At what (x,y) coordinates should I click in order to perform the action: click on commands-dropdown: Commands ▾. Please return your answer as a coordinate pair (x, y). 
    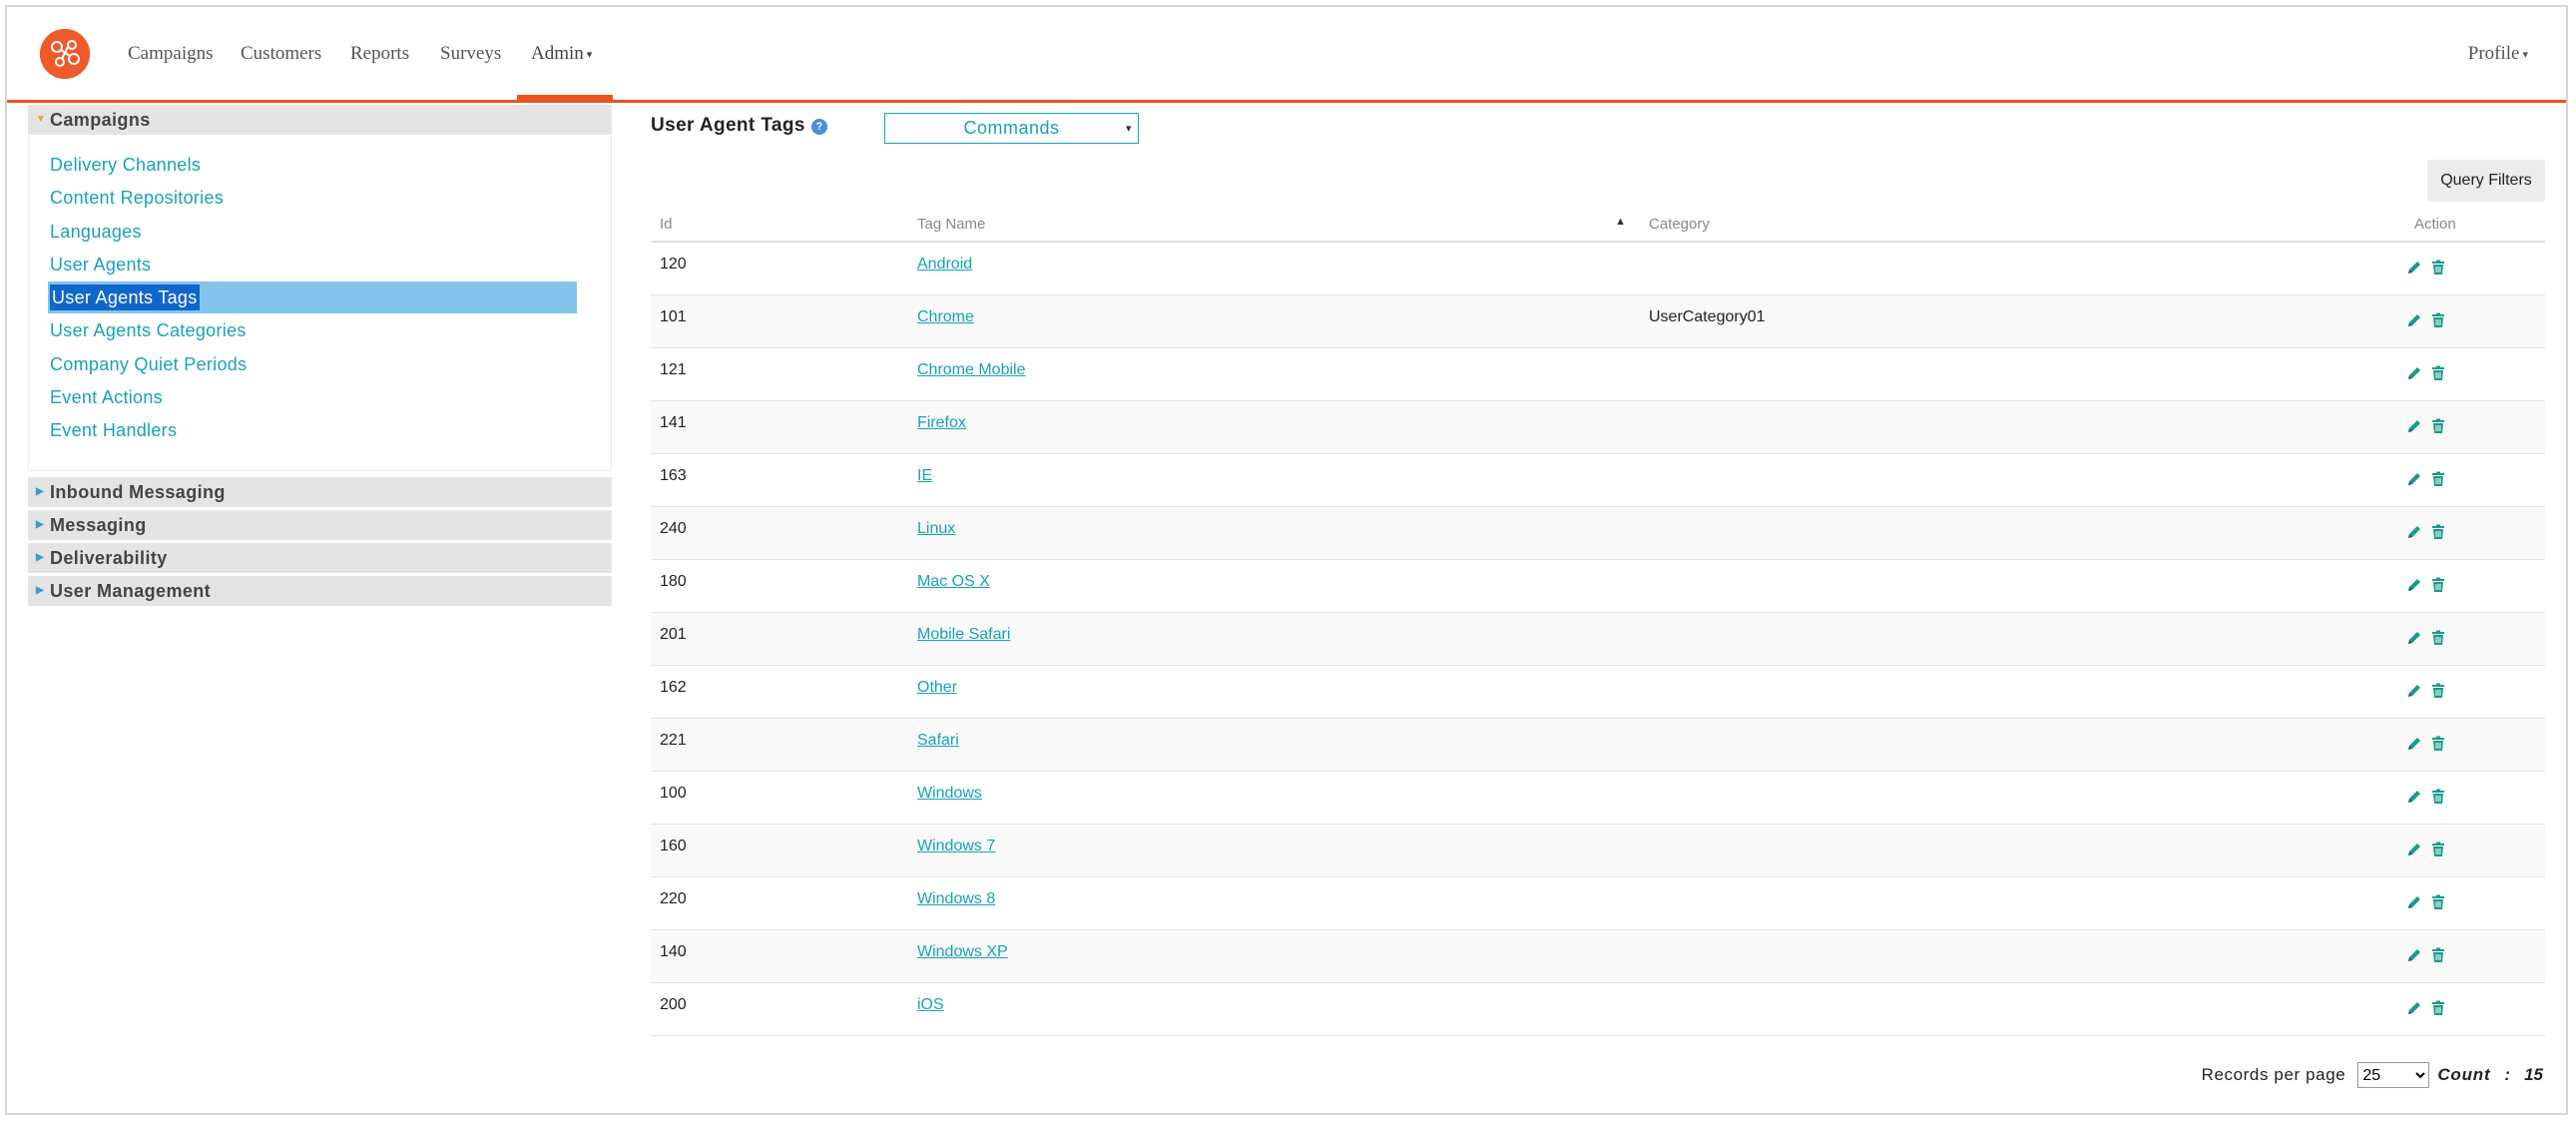
    Looking at the image, I should click on (1012, 129).